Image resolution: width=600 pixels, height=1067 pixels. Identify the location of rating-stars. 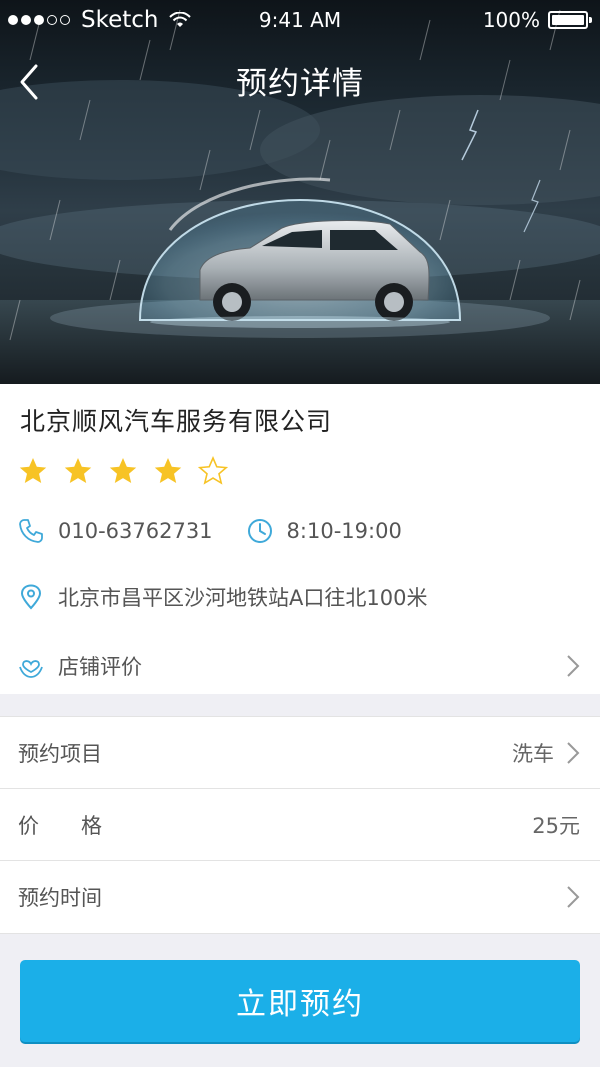
(130, 471).